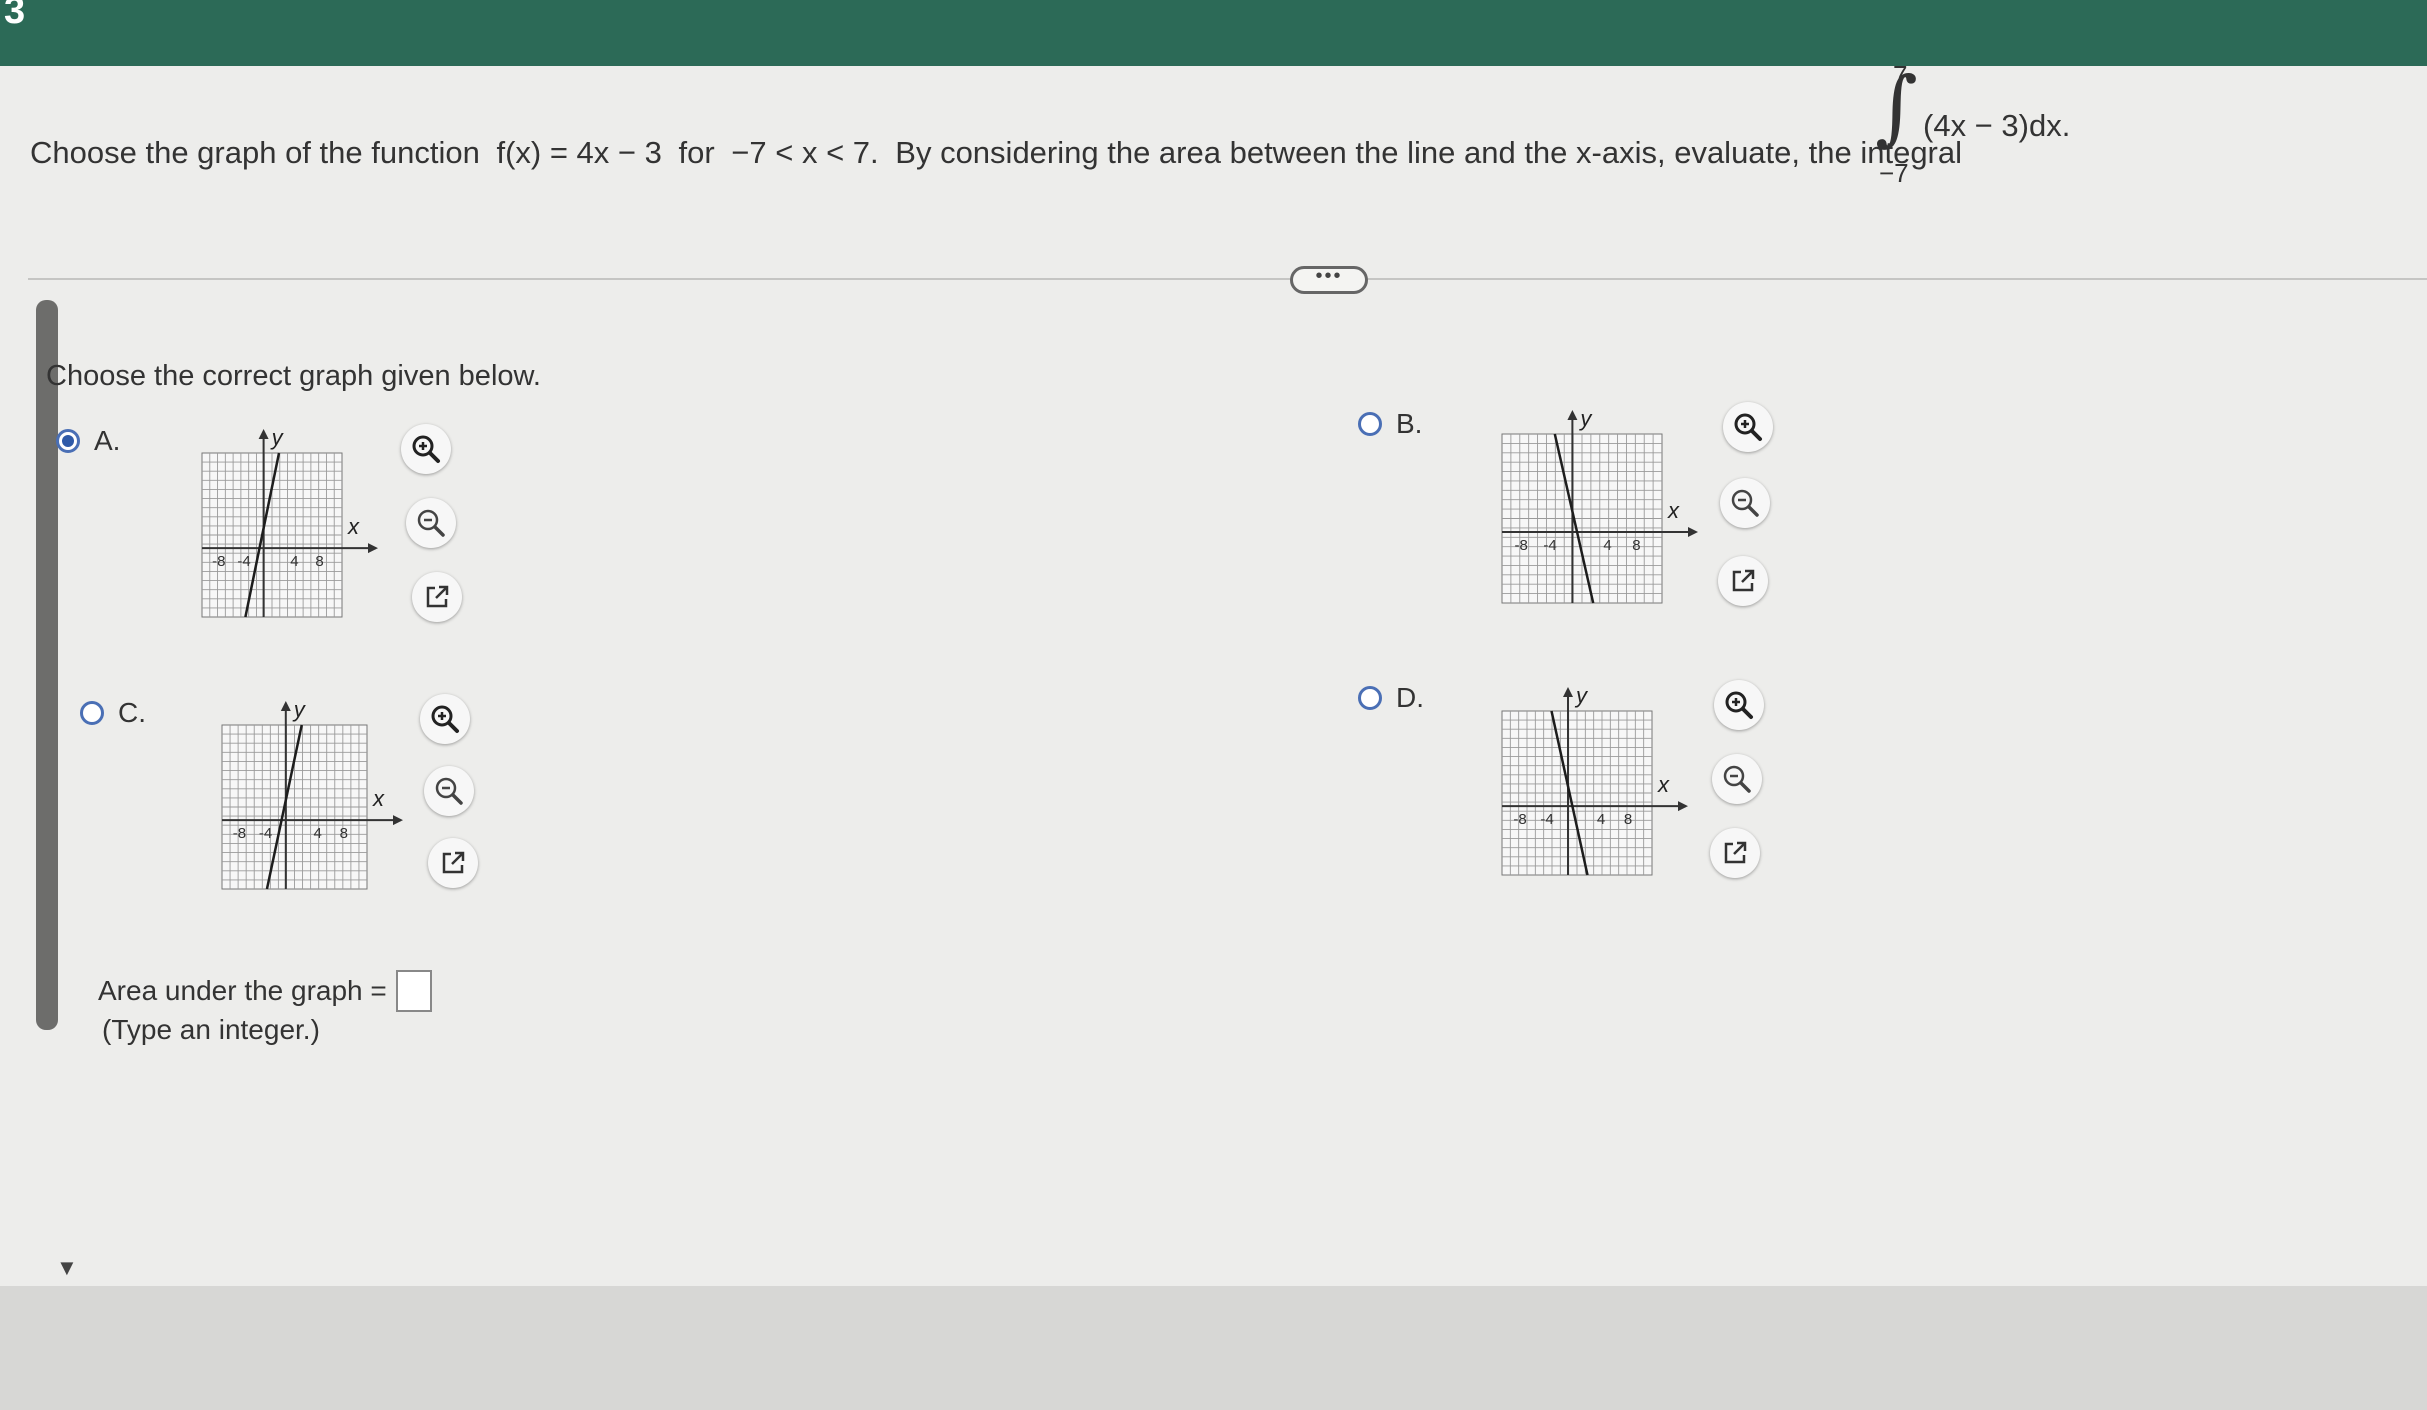  I want to click on integrand: (4x − 3)dx., so click(1997, 125).